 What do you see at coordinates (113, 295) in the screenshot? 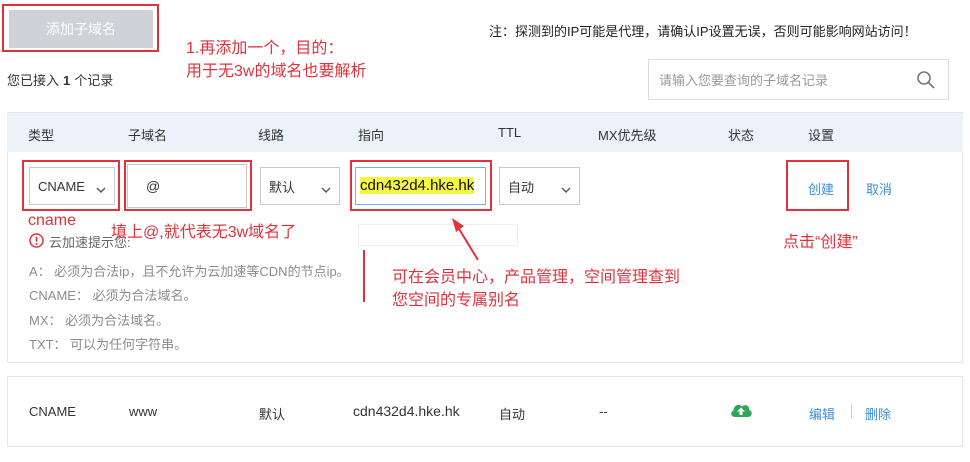
I see `hint-cname: CNAME： 必须为合法域名。` at bounding box center [113, 295].